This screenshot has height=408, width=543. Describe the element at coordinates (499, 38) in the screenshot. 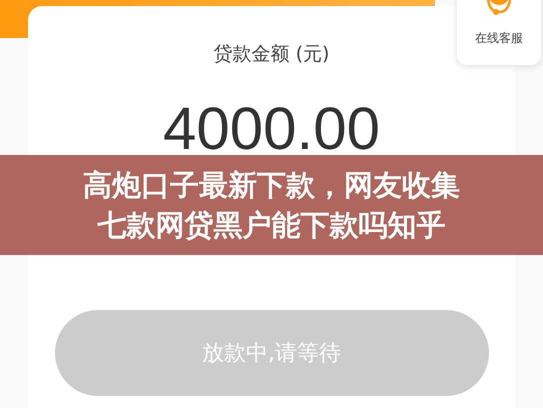

I see `online-service-label: 在线客服` at that location.